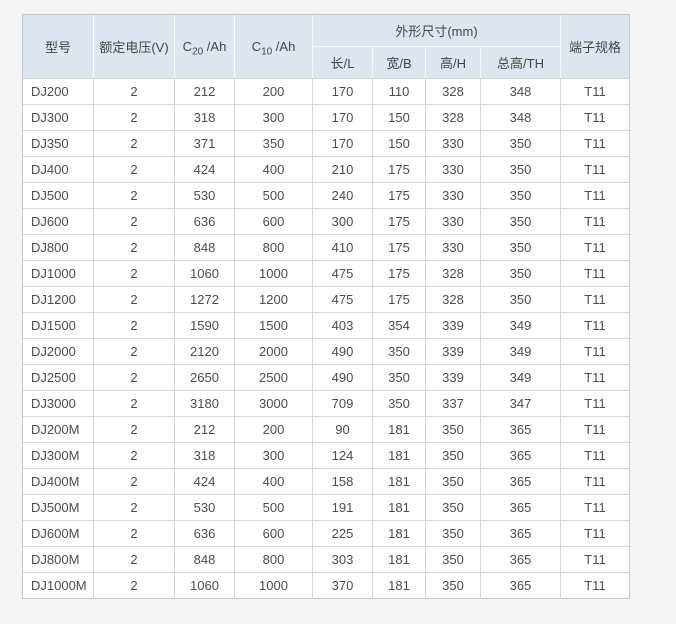 The image size is (676, 624). I want to click on table-cell: 400, so click(274, 169).